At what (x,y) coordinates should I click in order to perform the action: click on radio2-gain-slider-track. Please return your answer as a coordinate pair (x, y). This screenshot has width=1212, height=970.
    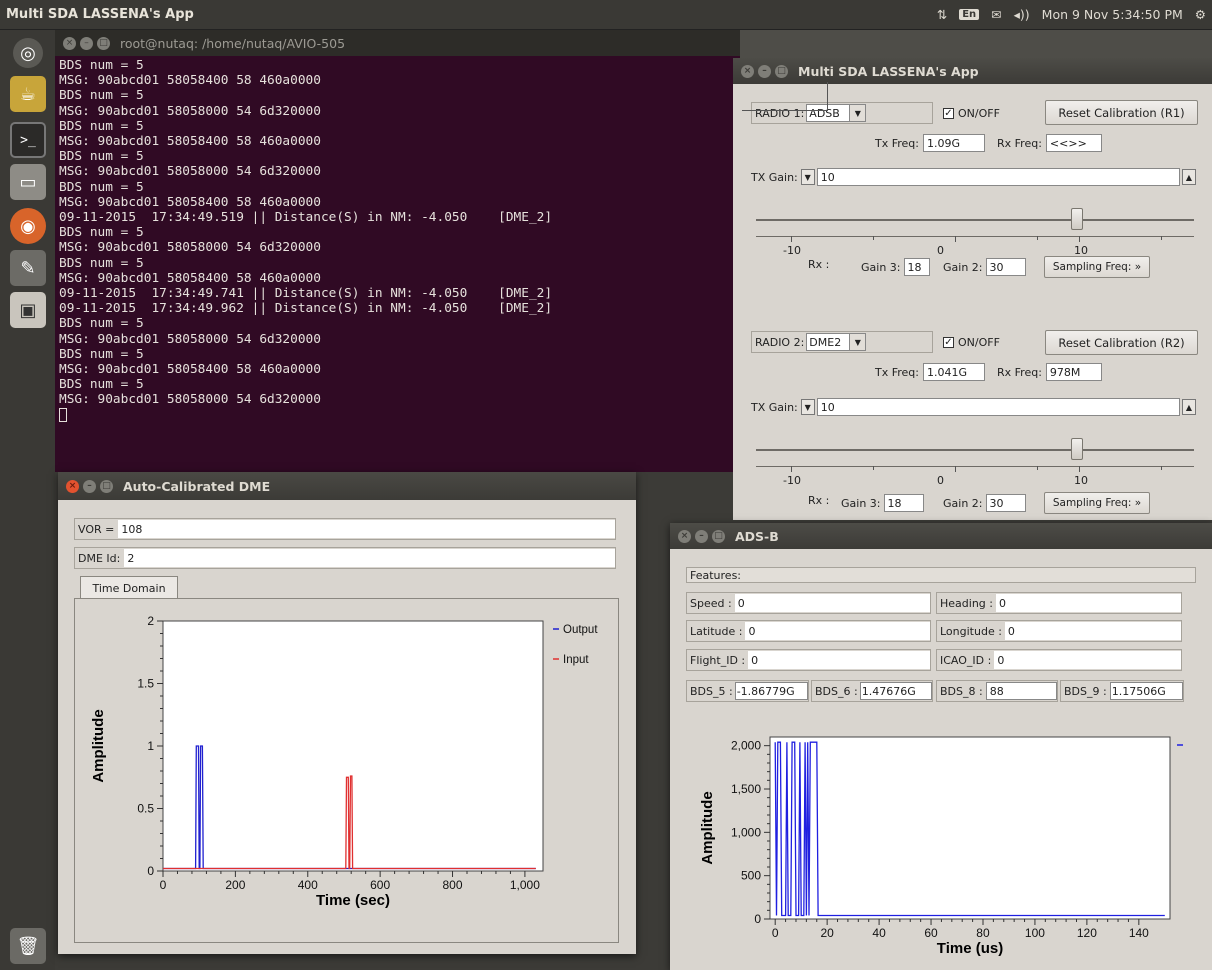
    Looking at the image, I should click on (975, 450).